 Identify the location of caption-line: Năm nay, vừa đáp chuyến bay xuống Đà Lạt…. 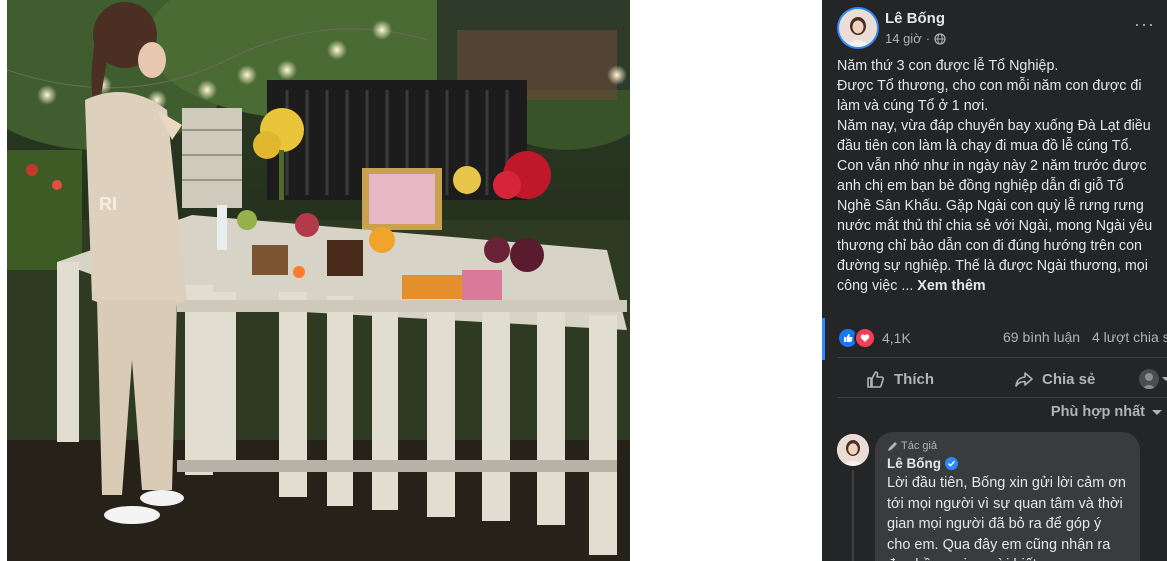
(998, 206).